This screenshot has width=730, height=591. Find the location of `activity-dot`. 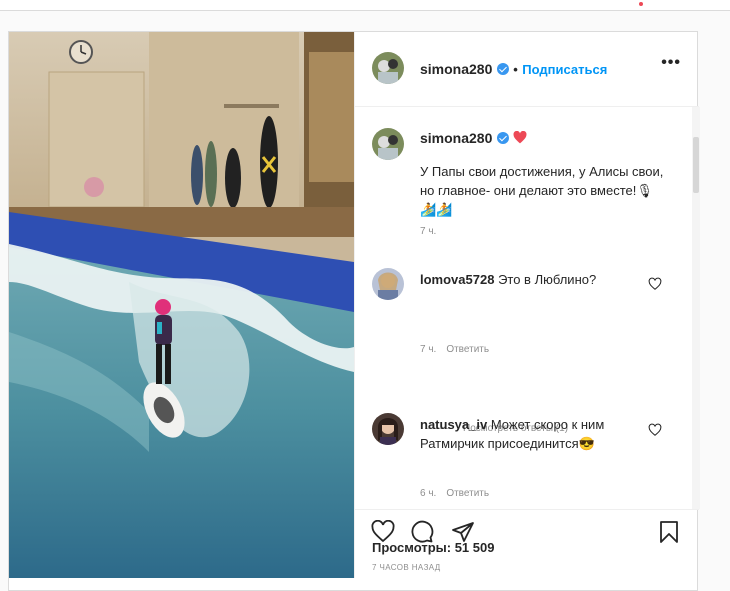

activity-dot is located at coordinates (641, 4).